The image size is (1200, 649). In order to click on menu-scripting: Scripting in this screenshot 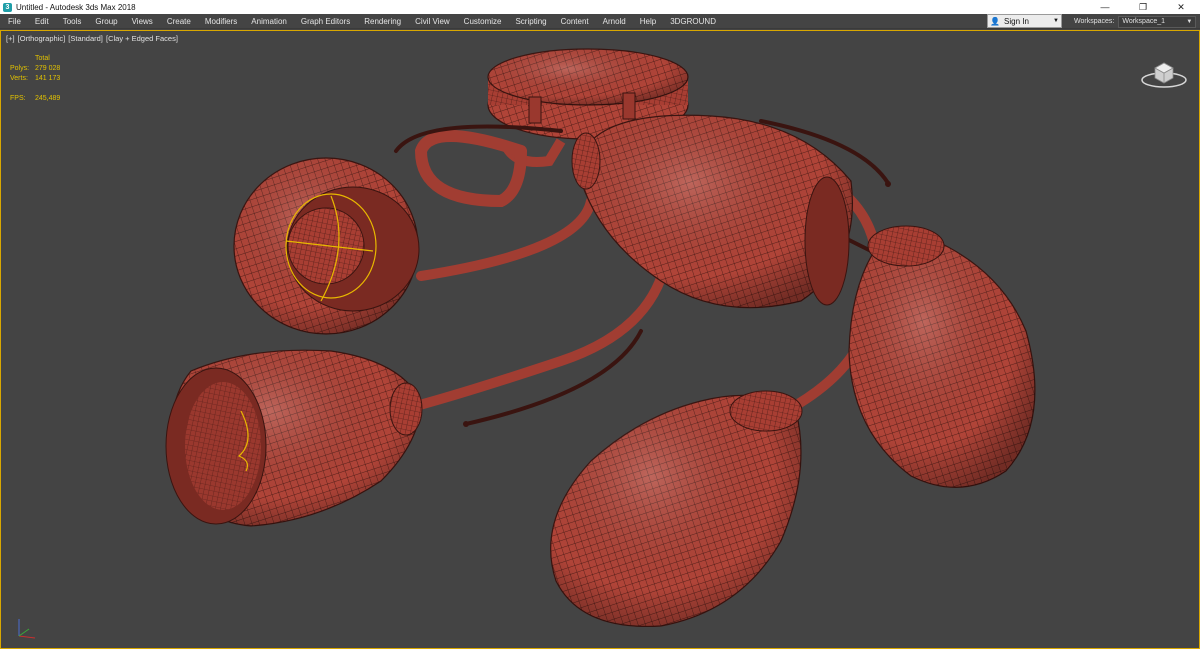, I will do `click(530, 21)`.